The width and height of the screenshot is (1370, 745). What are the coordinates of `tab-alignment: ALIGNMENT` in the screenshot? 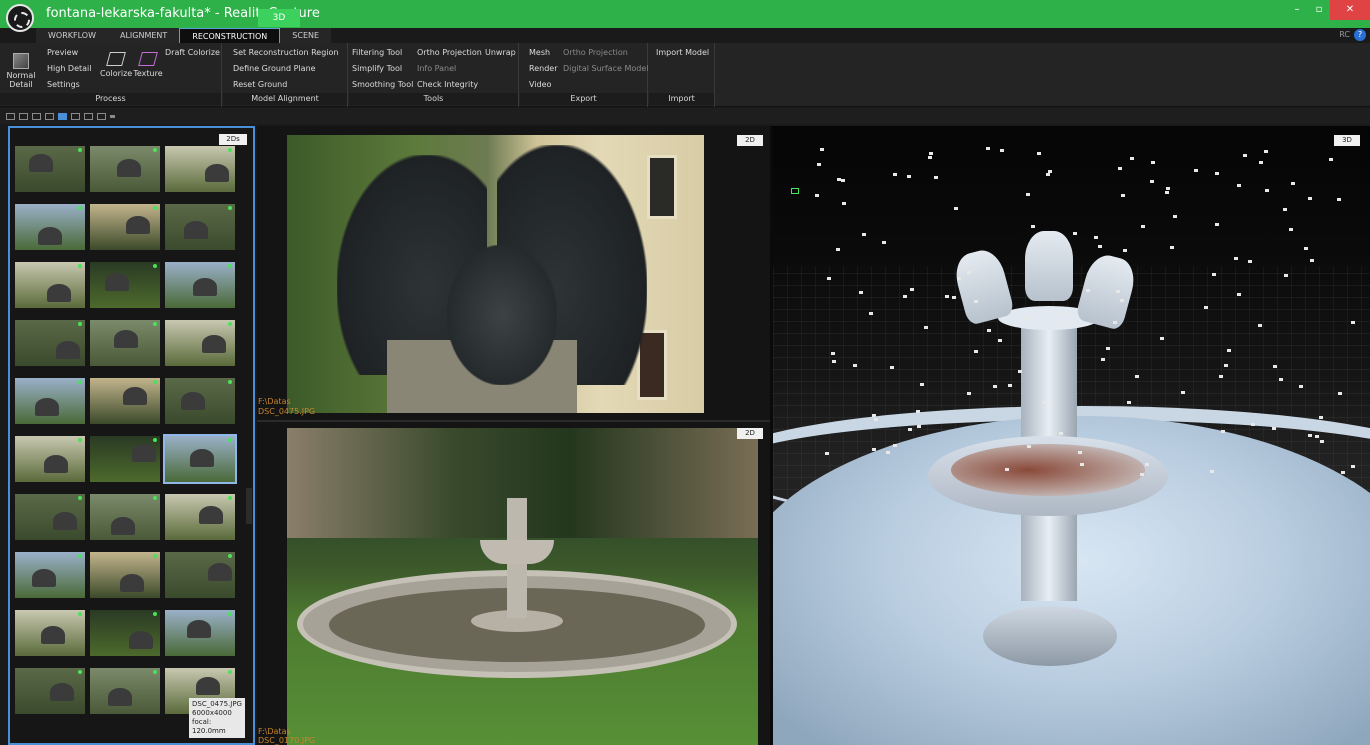 It's located at (144, 35).